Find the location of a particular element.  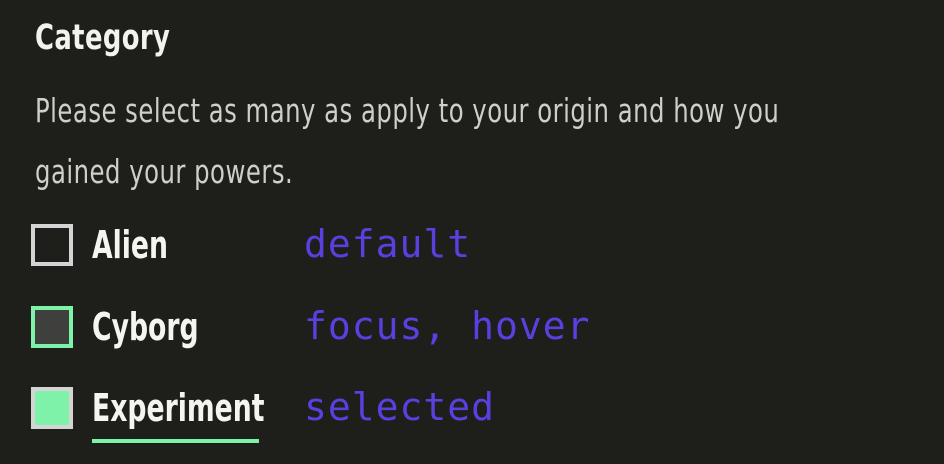

option-experiment: Experiment selected is located at coordinates (381, 414).